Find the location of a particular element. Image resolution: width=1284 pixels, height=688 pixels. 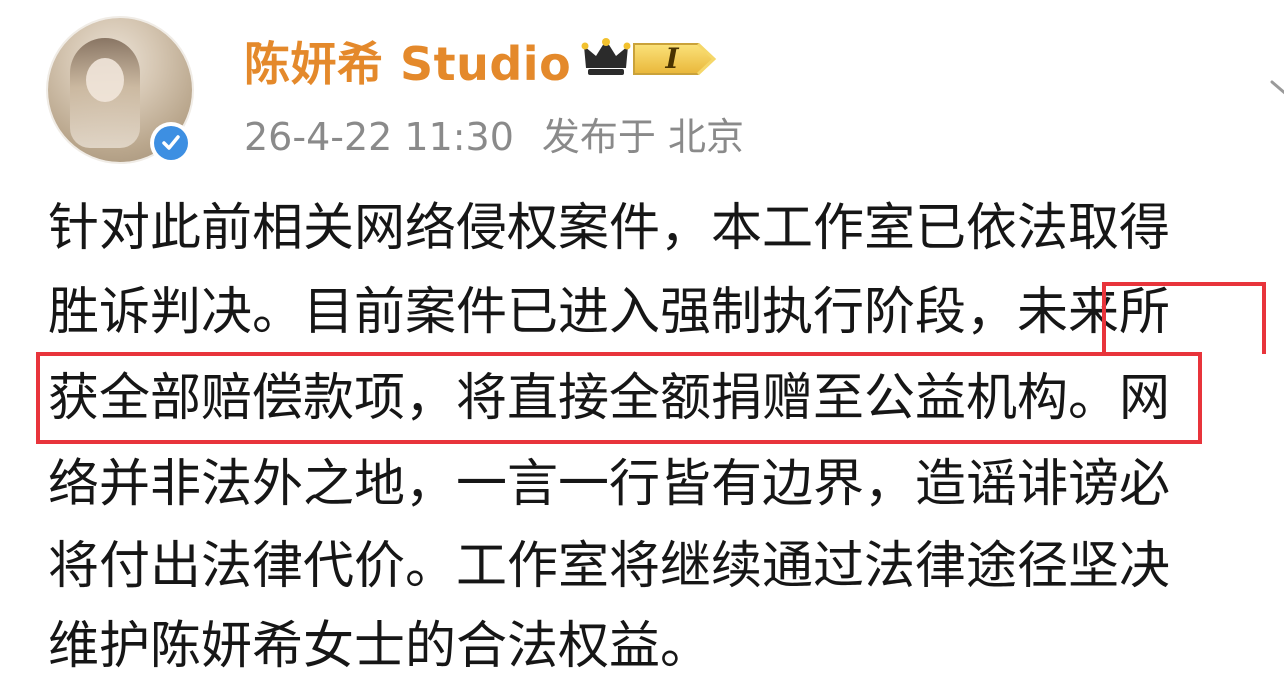

post-location: 北京 is located at coordinates (706, 137).